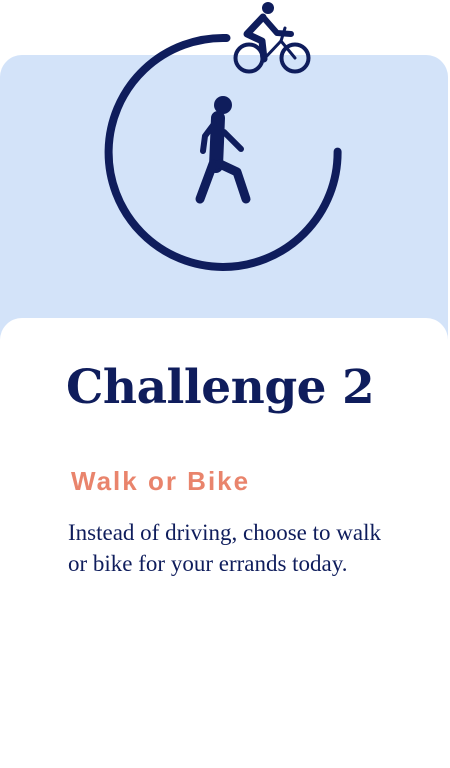  Describe the element at coordinates (220, 387) in the screenshot. I see `challenge-title: Challenge 2` at that location.